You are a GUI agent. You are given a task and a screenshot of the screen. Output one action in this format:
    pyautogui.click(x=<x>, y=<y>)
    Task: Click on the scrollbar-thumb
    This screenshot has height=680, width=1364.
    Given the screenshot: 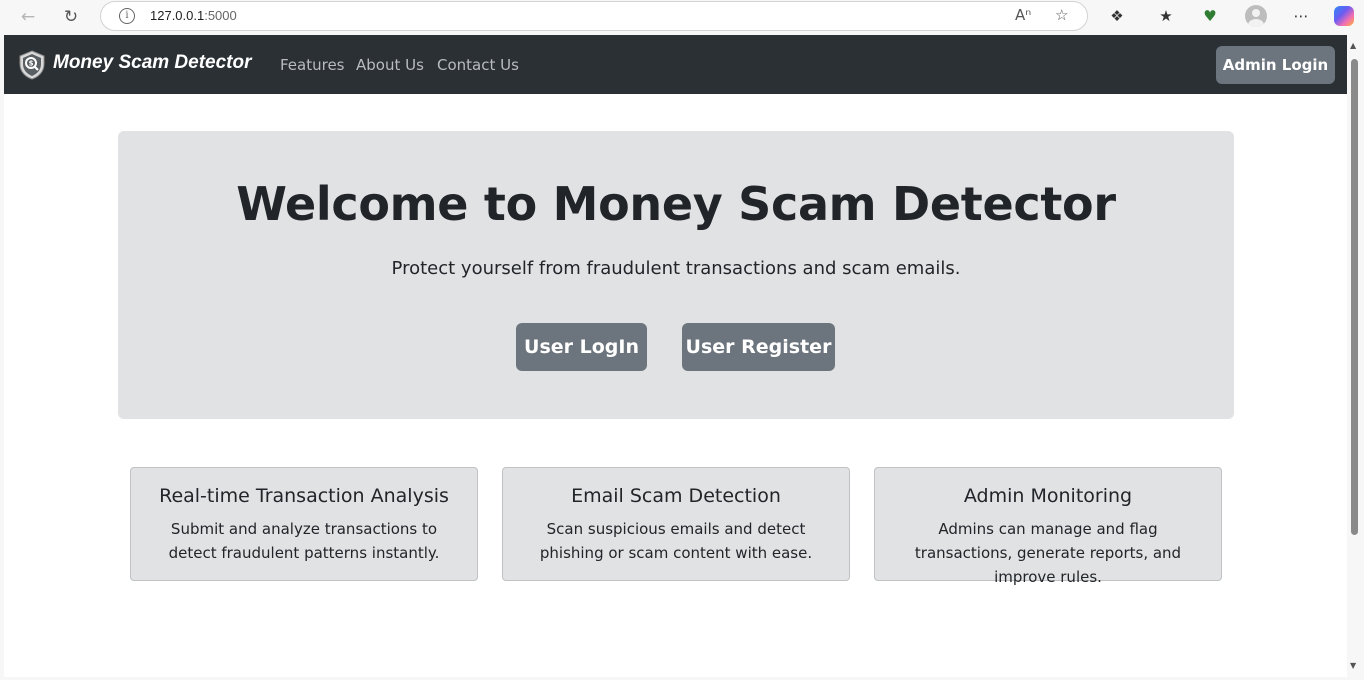 What is the action you would take?
    pyautogui.click(x=1354, y=297)
    